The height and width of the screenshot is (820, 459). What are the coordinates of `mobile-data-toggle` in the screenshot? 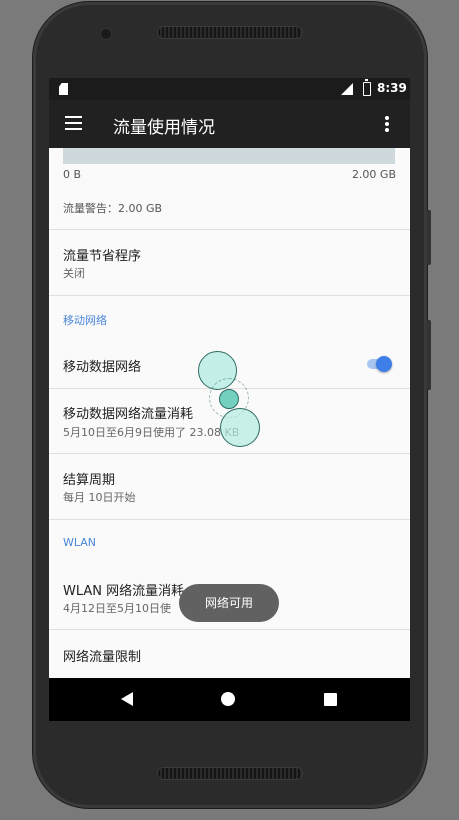 It's located at (380, 364).